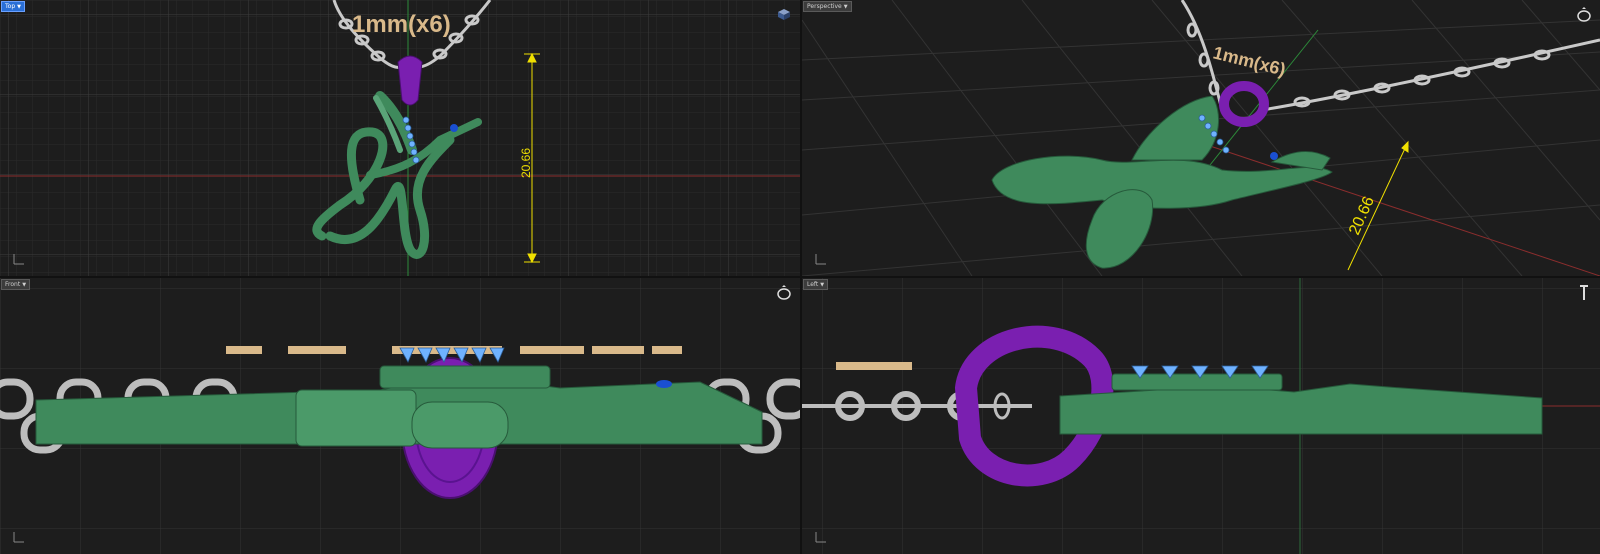 The image size is (1600, 554). Describe the element at coordinates (410, 80) in the screenshot. I see `bail` at that location.